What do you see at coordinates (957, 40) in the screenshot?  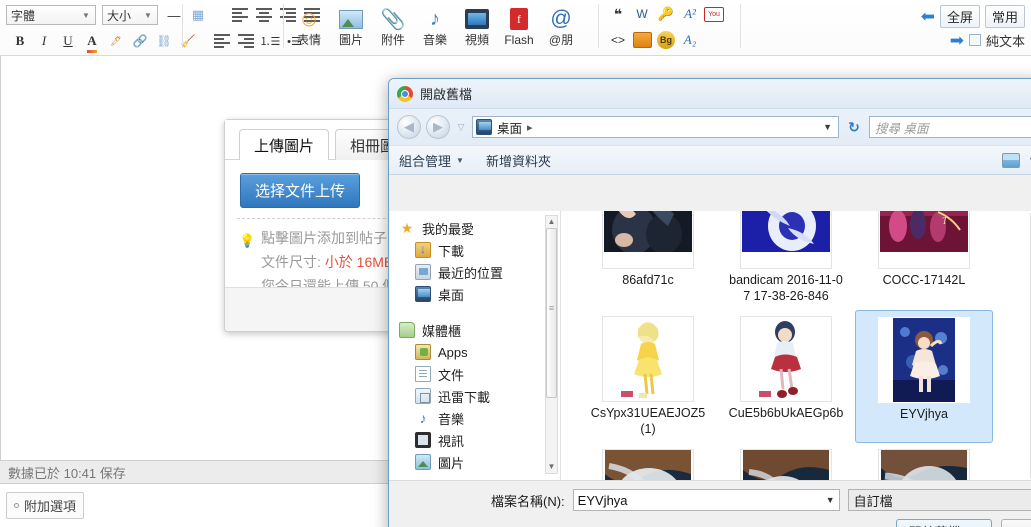 I see `redo-arrow-icon: ➡` at bounding box center [957, 40].